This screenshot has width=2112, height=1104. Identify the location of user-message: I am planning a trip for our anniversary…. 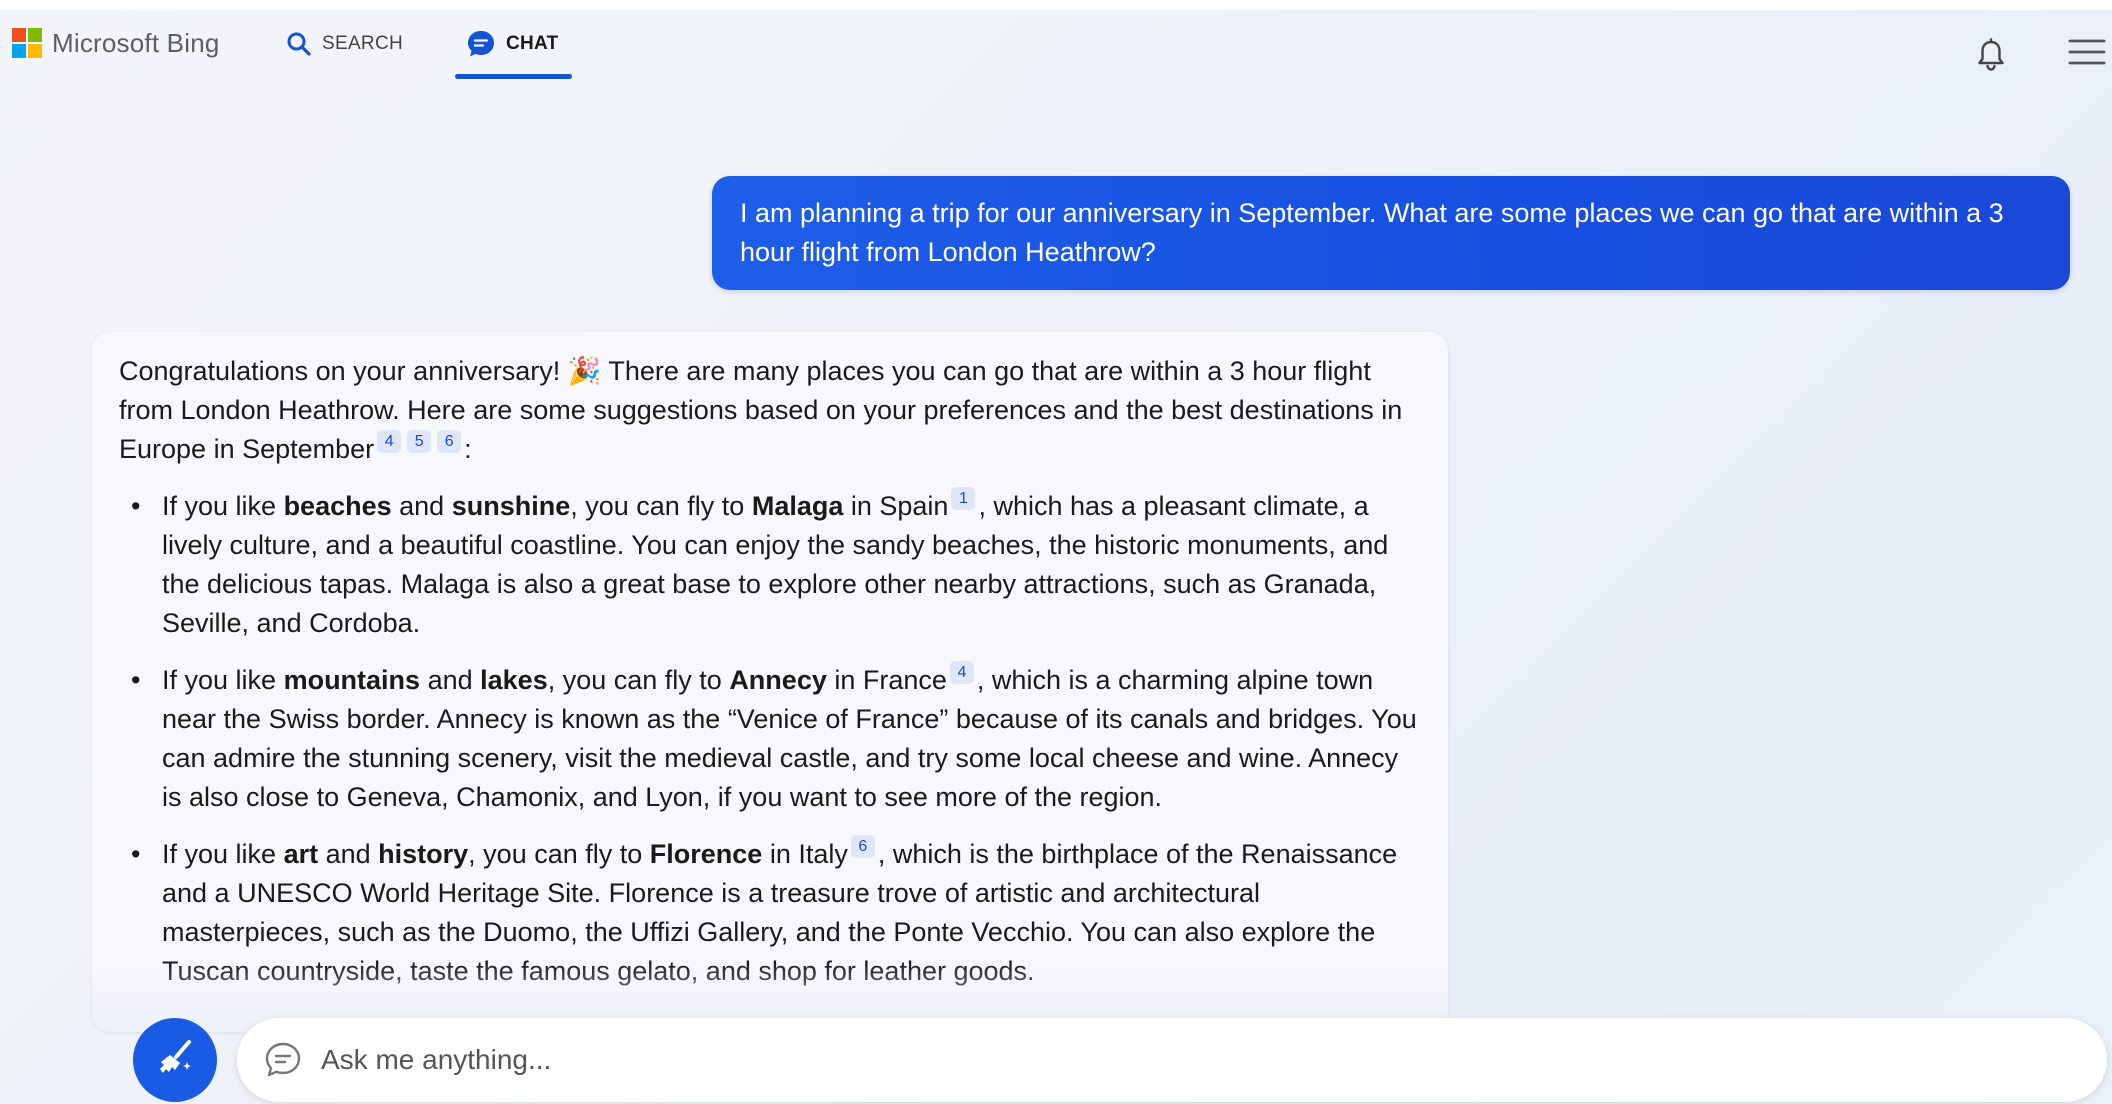
(1391, 233).